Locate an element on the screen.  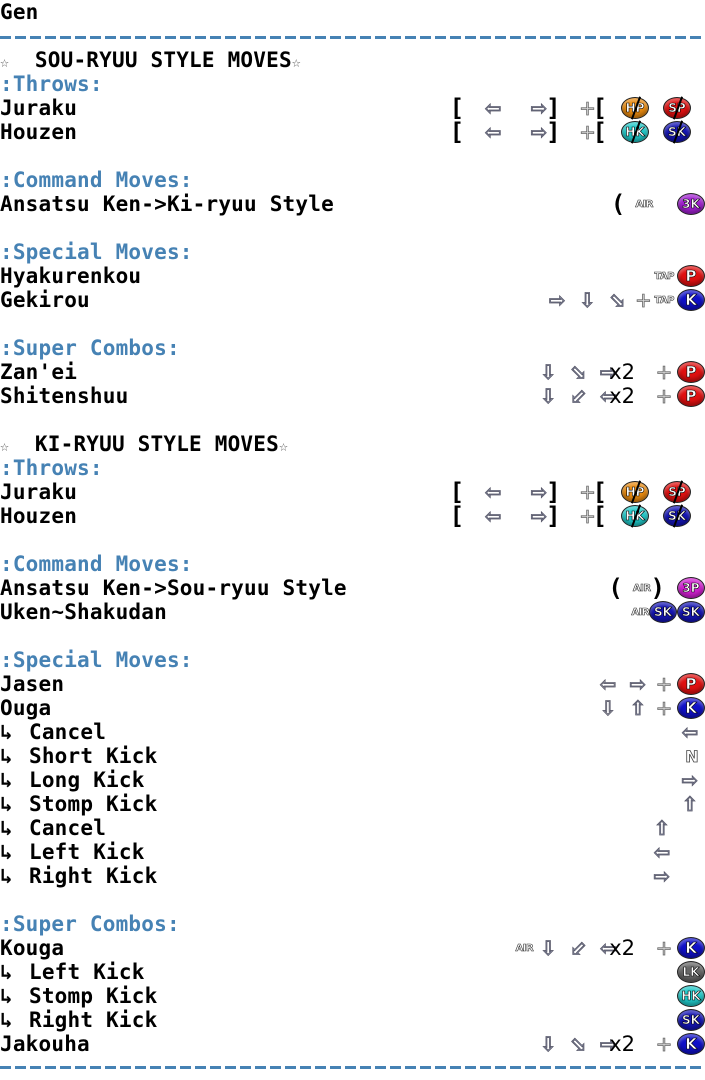
sub-move-row: ↳ Long Kick ⇨ is located at coordinates (352, 780).